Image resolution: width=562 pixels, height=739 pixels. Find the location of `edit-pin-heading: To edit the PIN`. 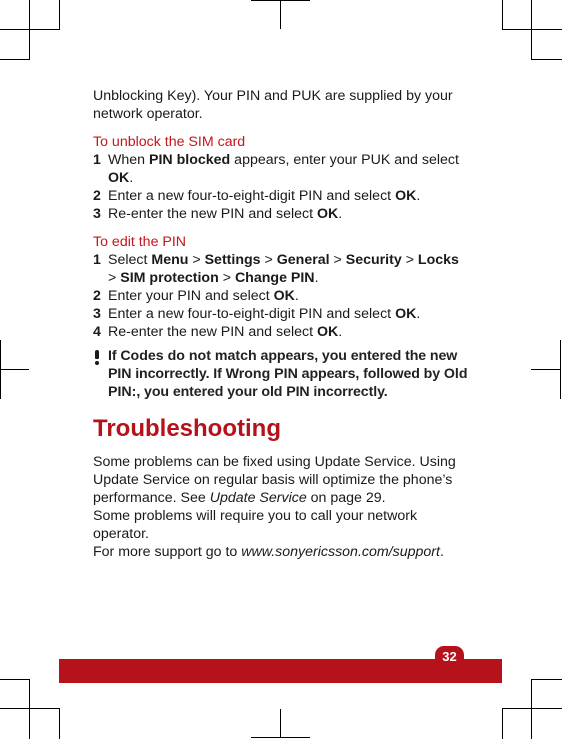

edit-pin-heading: To edit the PIN is located at coordinates (140, 242).